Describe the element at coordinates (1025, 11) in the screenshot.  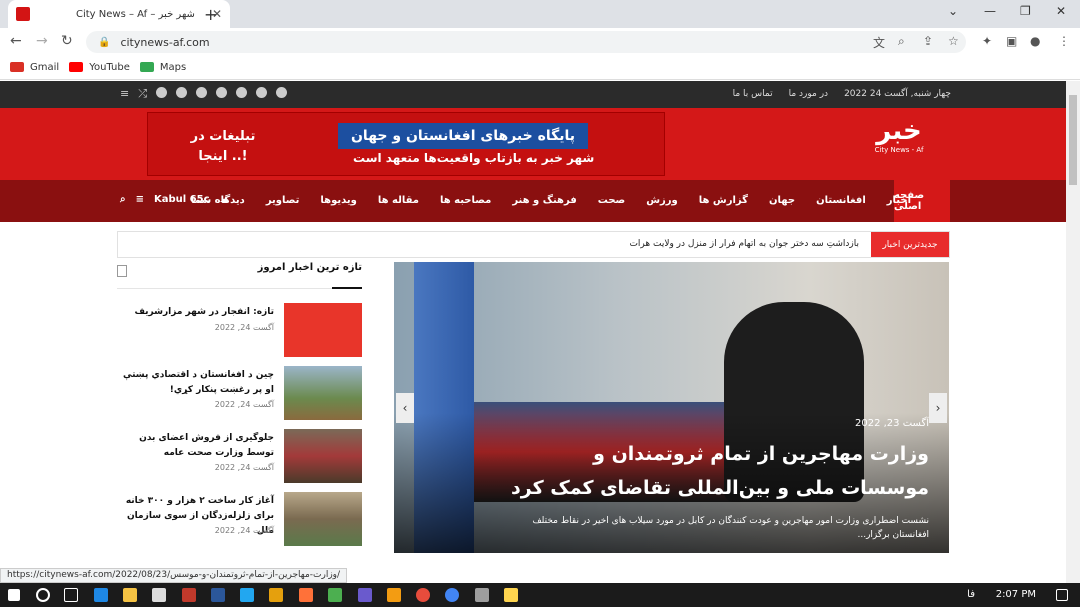
I see `maximize-icon: ❐` at that location.